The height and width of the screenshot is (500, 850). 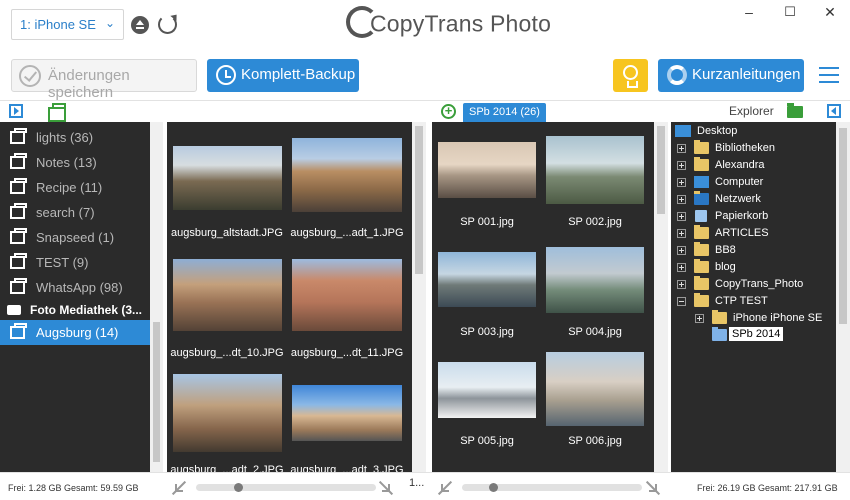 What do you see at coordinates (834, 111) in the screenshot?
I see `collapse-right-panel-icon` at bounding box center [834, 111].